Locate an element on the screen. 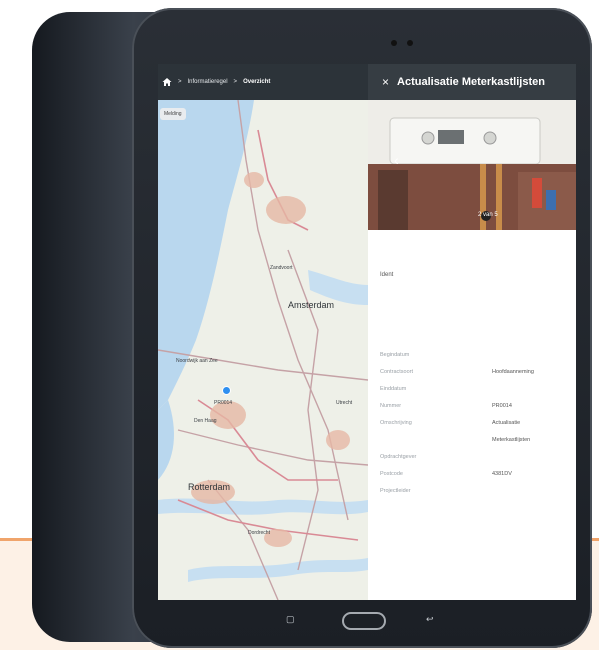  field-row: Omschrijving Actualisatie is located at coordinates (478, 422).